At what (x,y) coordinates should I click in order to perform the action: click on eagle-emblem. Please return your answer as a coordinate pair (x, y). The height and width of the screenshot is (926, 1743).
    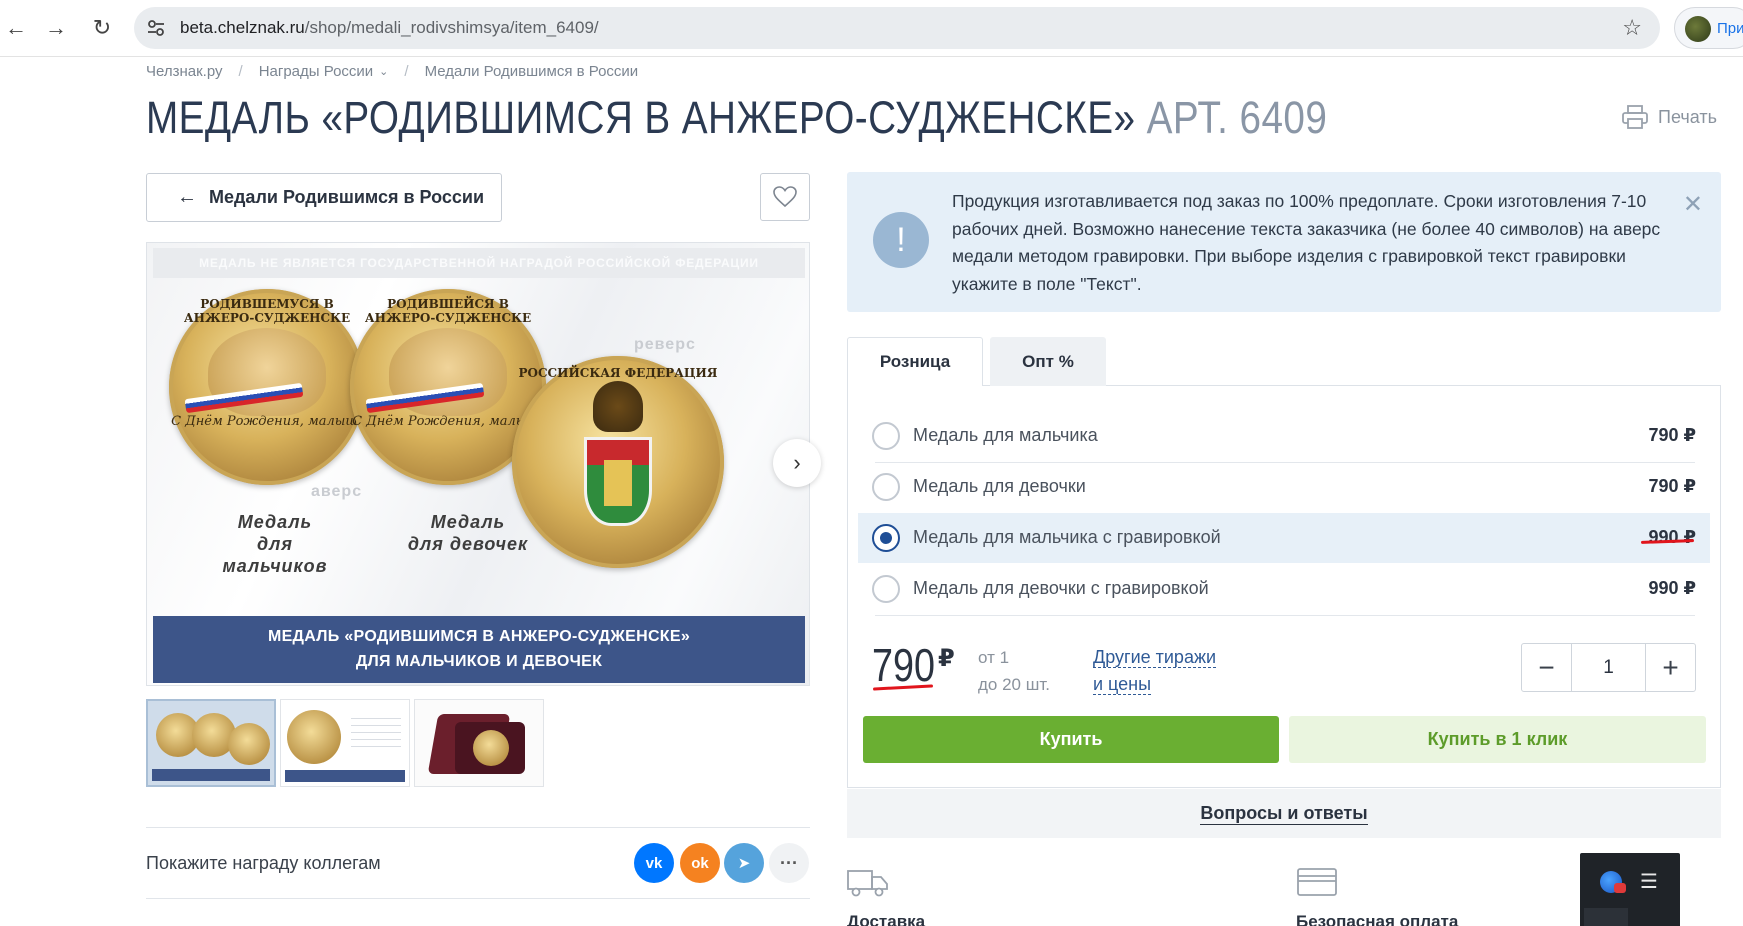
    Looking at the image, I should click on (618, 407).